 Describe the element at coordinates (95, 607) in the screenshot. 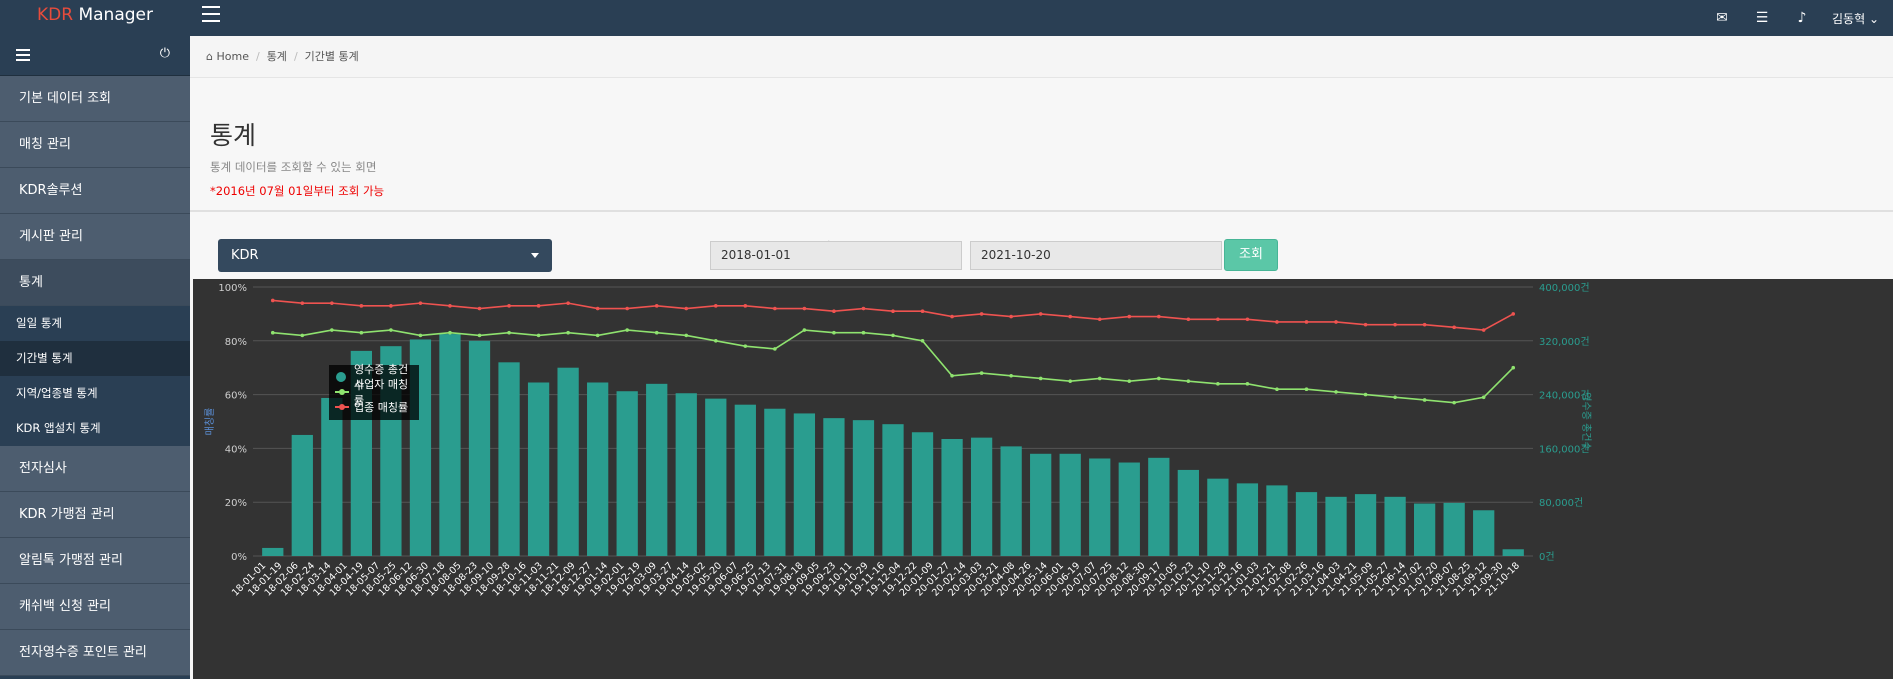

I see `sidebar-item-cashback: 캐쉬백 신청 관리` at that location.